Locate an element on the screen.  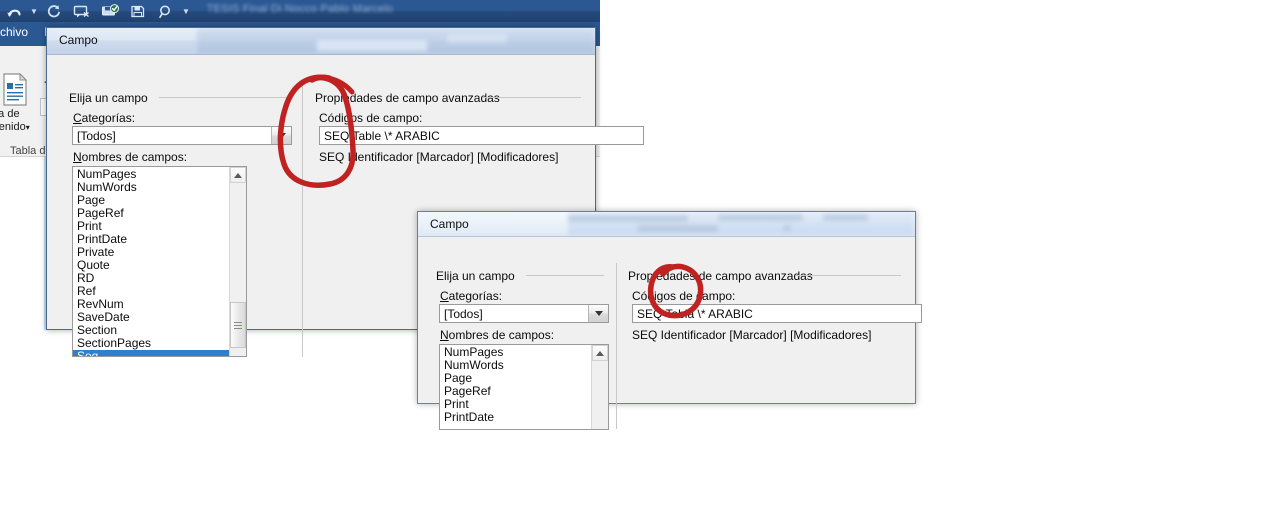
list-item: Seq is located at coordinates (151, 353).